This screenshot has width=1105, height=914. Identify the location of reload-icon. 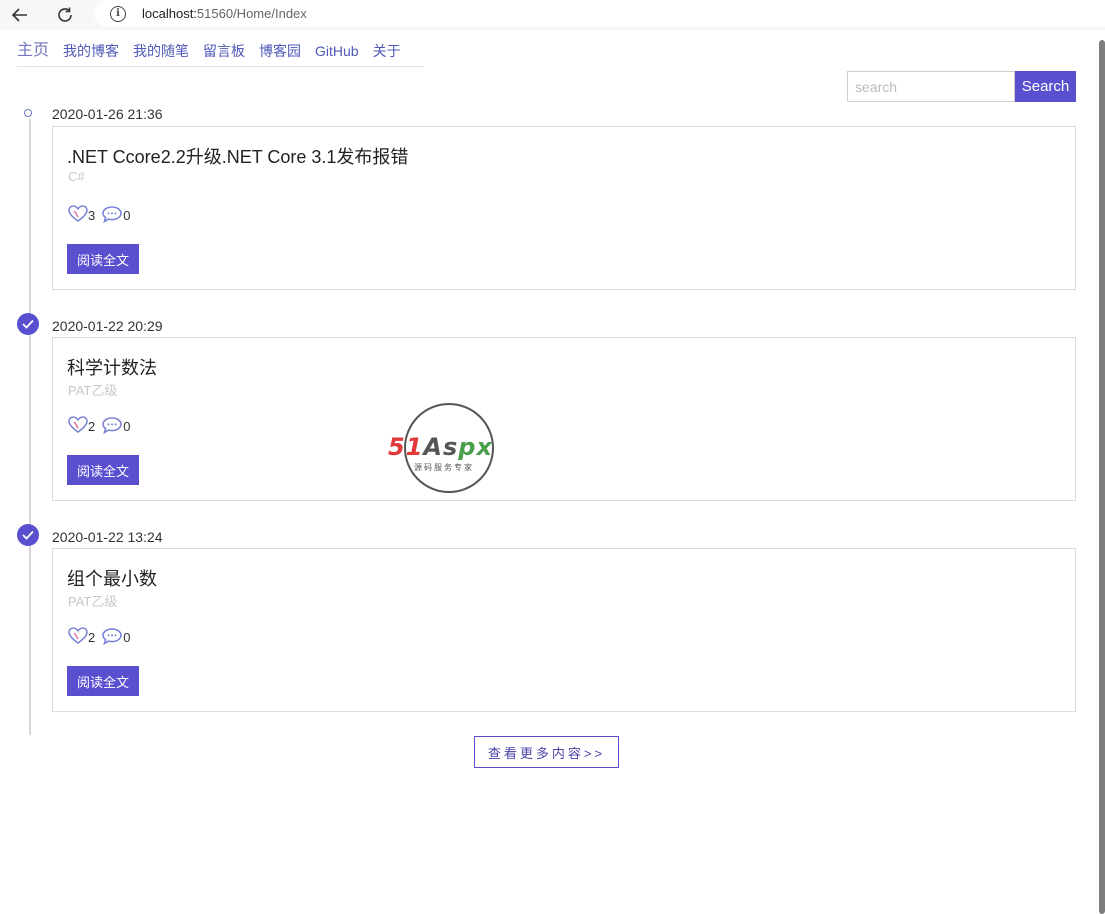
(65, 15).